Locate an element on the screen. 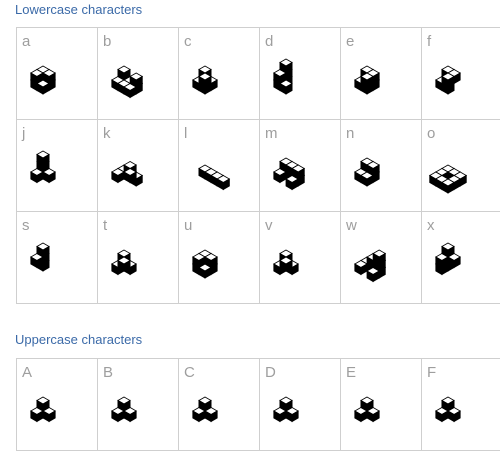 The height and width of the screenshot is (451, 500). isometric-cube-glyph-d-icon is located at coordinates (297, 86).